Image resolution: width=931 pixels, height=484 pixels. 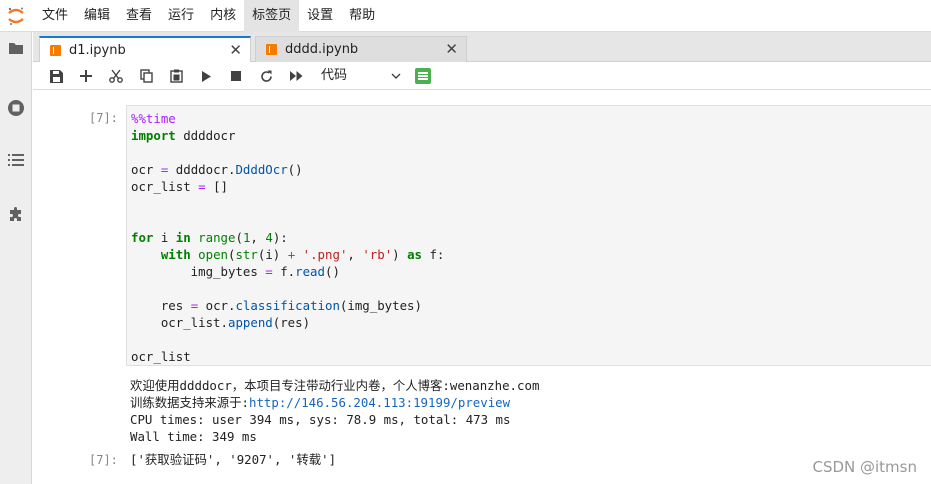 What do you see at coordinates (296, 76) in the screenshot?
I see `fast-forward-icon` at bounding box center [296, 76].